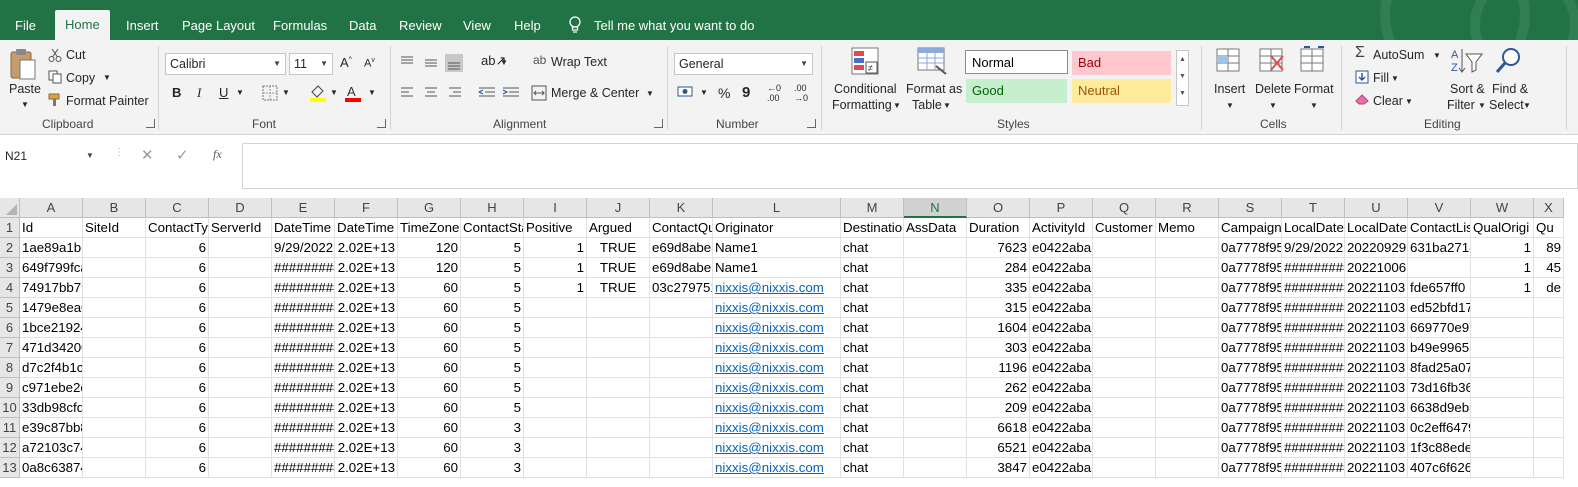 This screenshot has height=487, width=1578. I want to click on style-good: Good, so click(1016, 91).